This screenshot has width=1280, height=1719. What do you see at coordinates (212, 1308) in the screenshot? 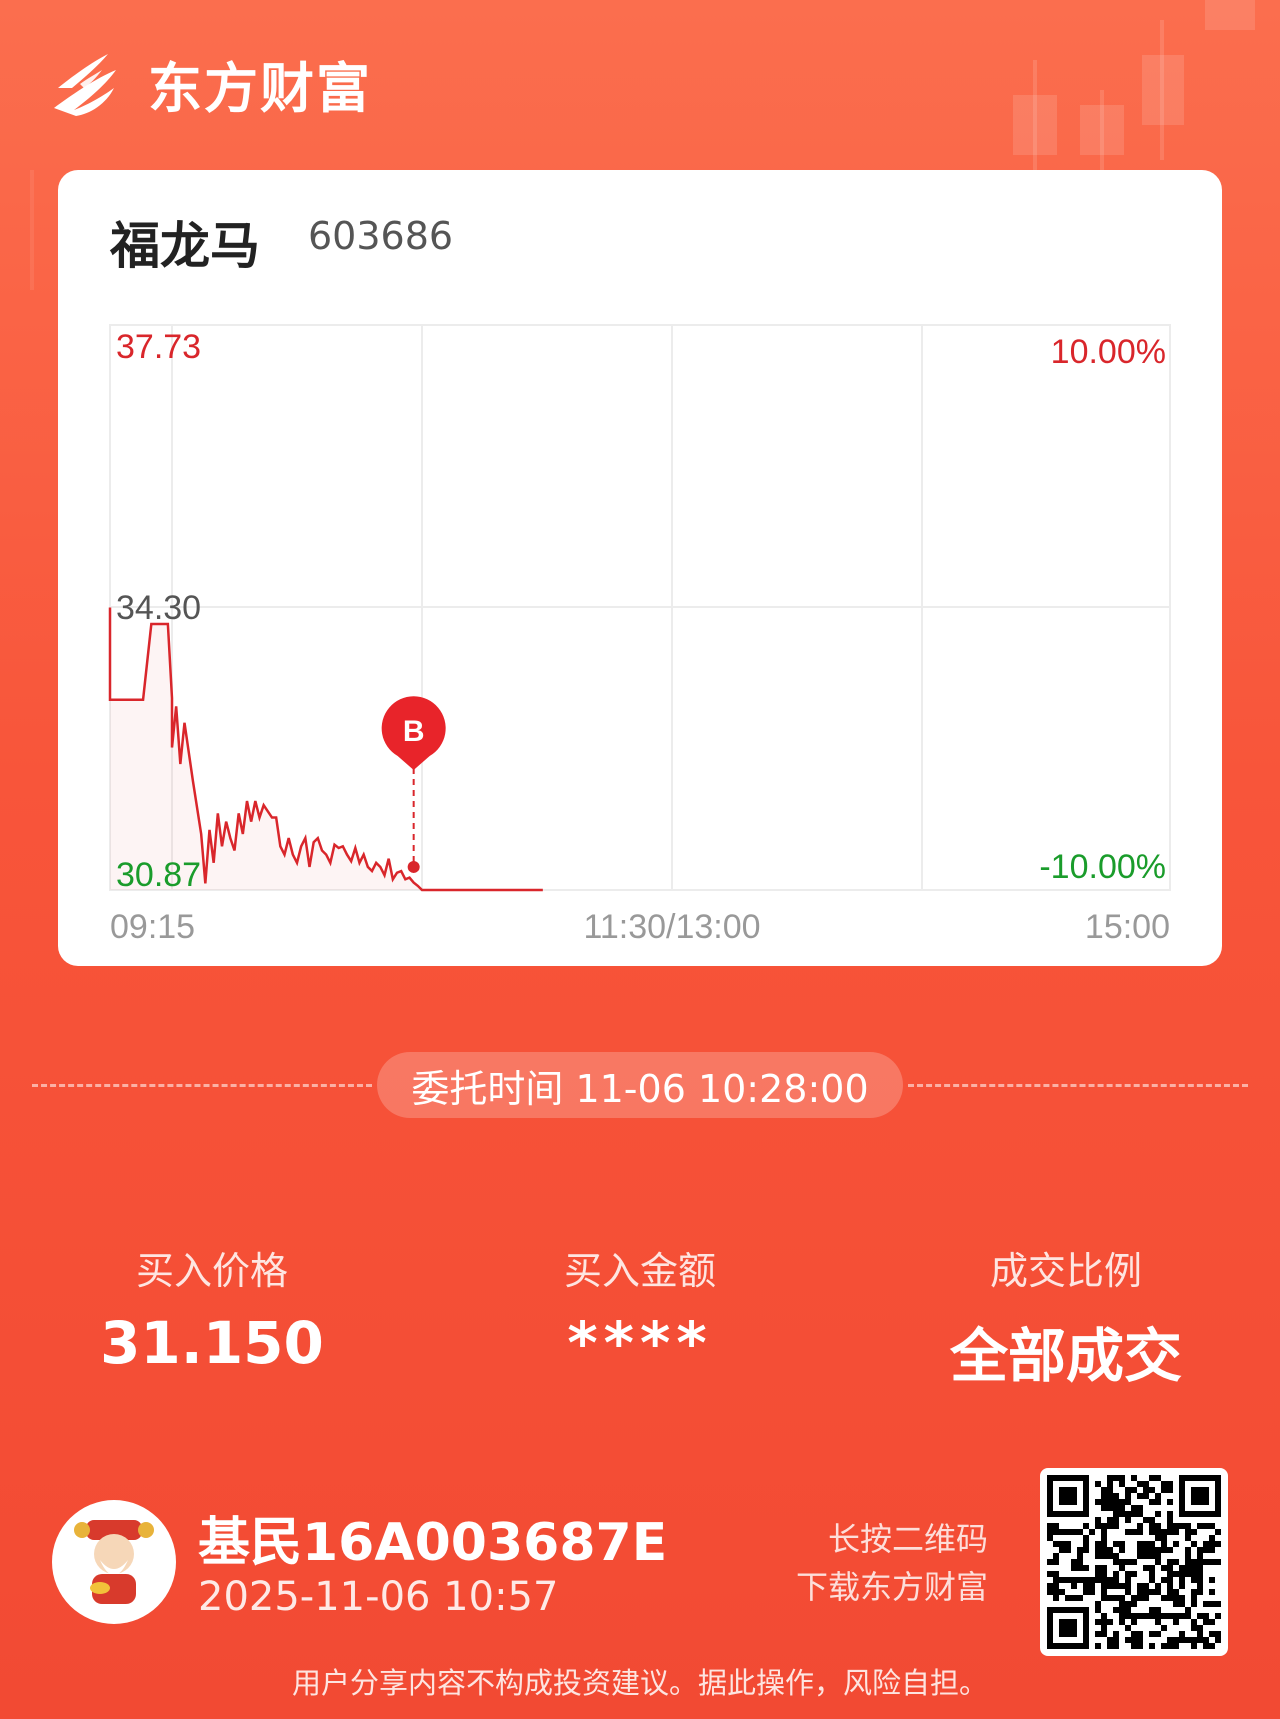
I see `stat-buy-price: 买入价格 31.150` at bounding box center [212, 1308].